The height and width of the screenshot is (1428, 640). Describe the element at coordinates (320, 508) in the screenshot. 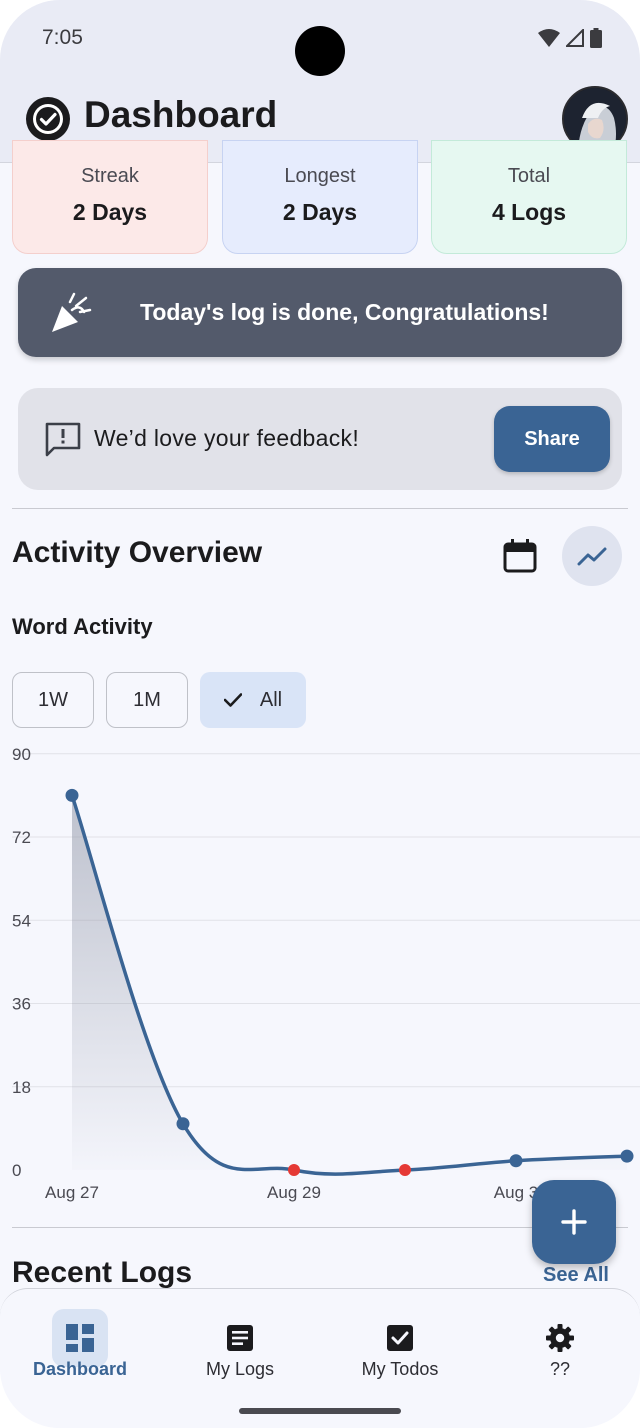

I see `divider` at that location.